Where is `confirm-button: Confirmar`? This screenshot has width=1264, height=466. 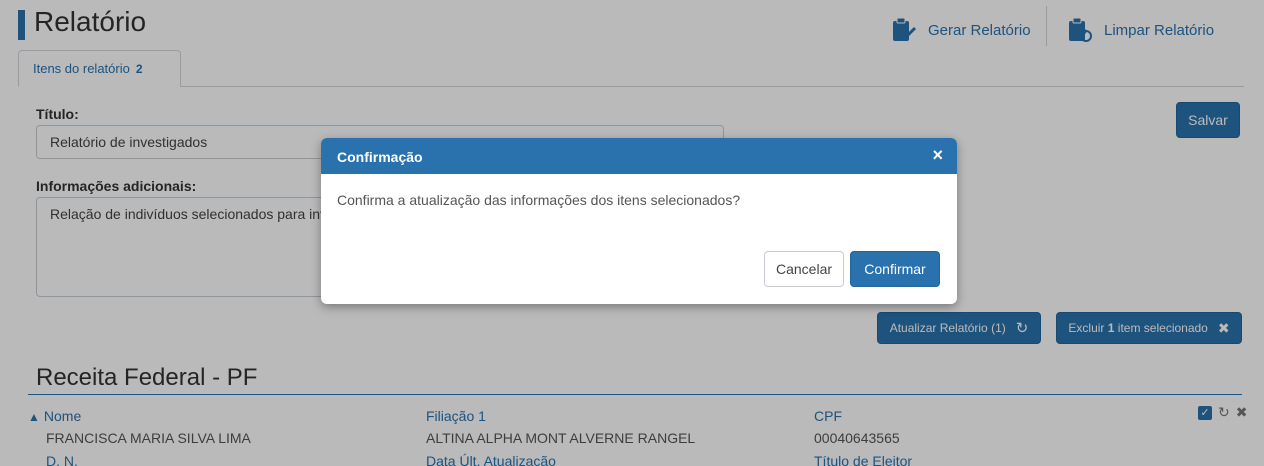 confirm-button: Confirmar is located at coordinates (895, 269).